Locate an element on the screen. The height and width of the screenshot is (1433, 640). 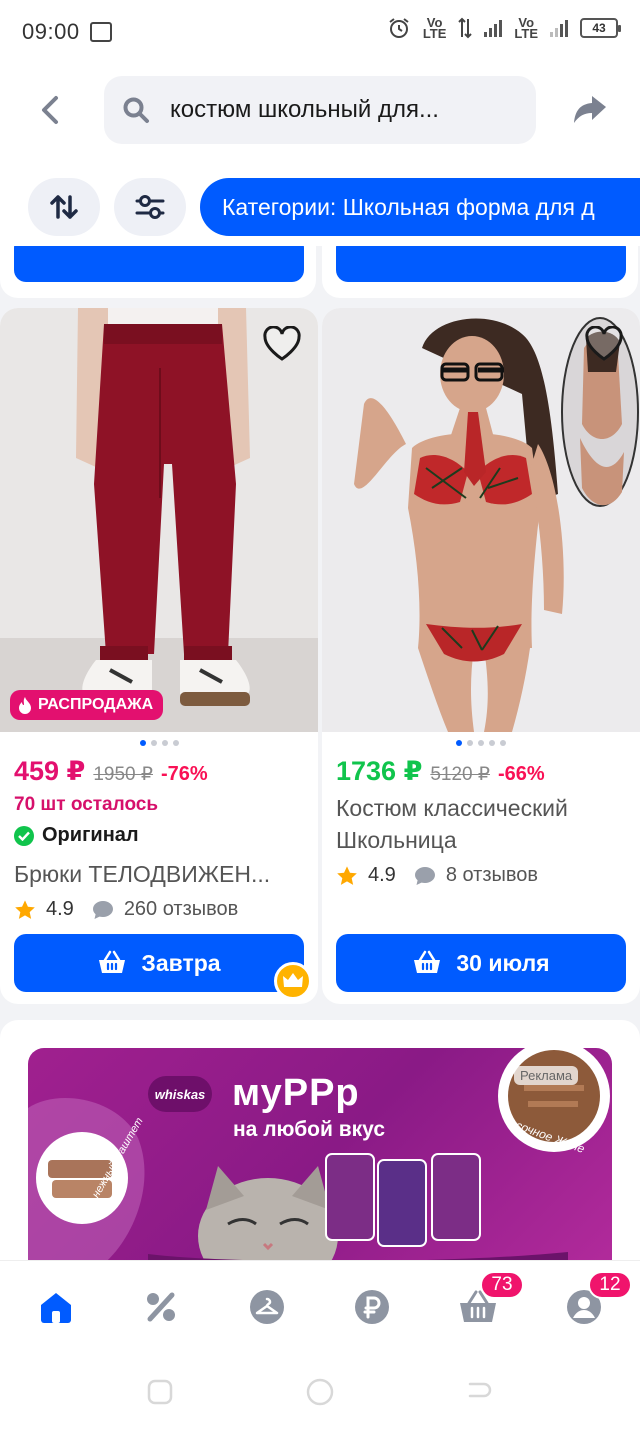
sale-badge: РАСПРОДАЖА is located at coordinates (87, 705).